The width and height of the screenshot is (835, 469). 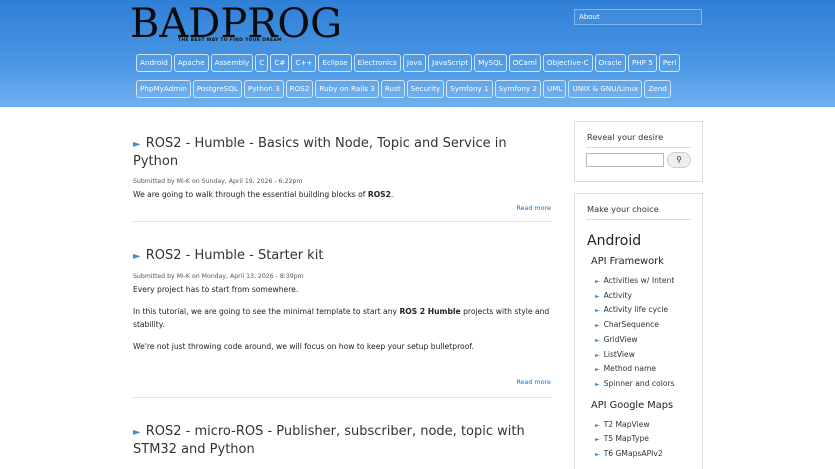 I want to click on site-logo: BADPROG THE BEST WAY TO FIND YOUR DREAM, so click(x=237, y=24).